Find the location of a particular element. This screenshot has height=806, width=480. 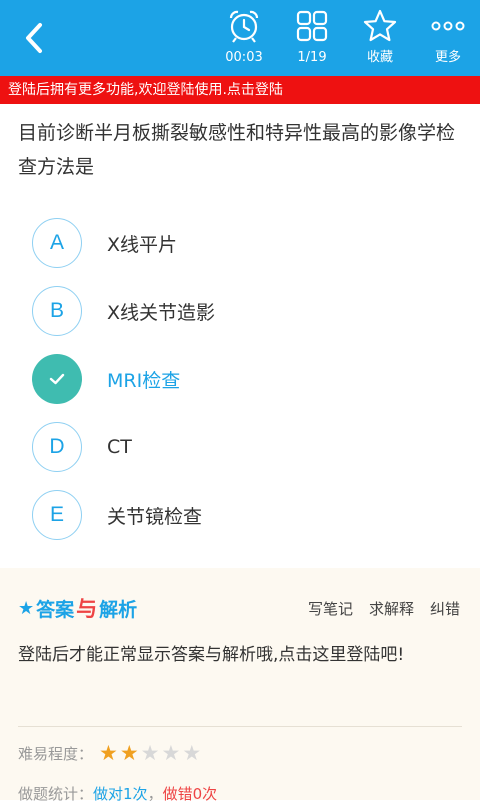

analysis-actions: 写笔记 求解释 纠错 is located at coordinates (384, 608).